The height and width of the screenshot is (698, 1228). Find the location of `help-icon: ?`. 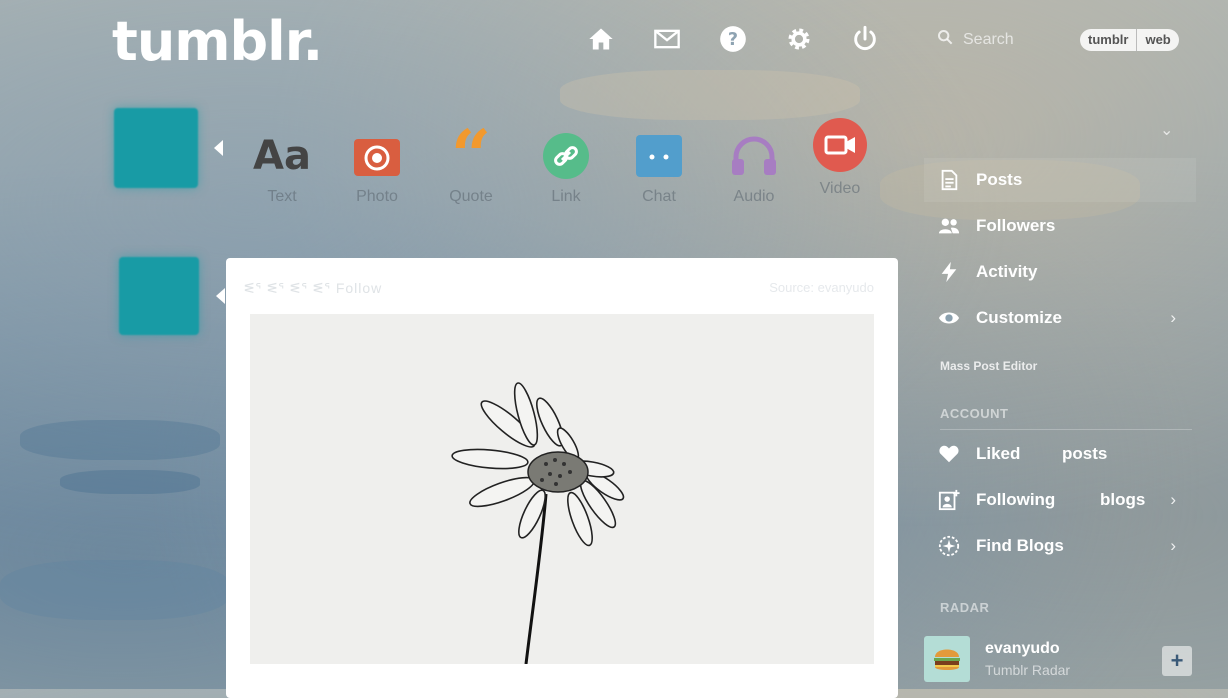

help-icon: ? is located at coordinates (733, 39).